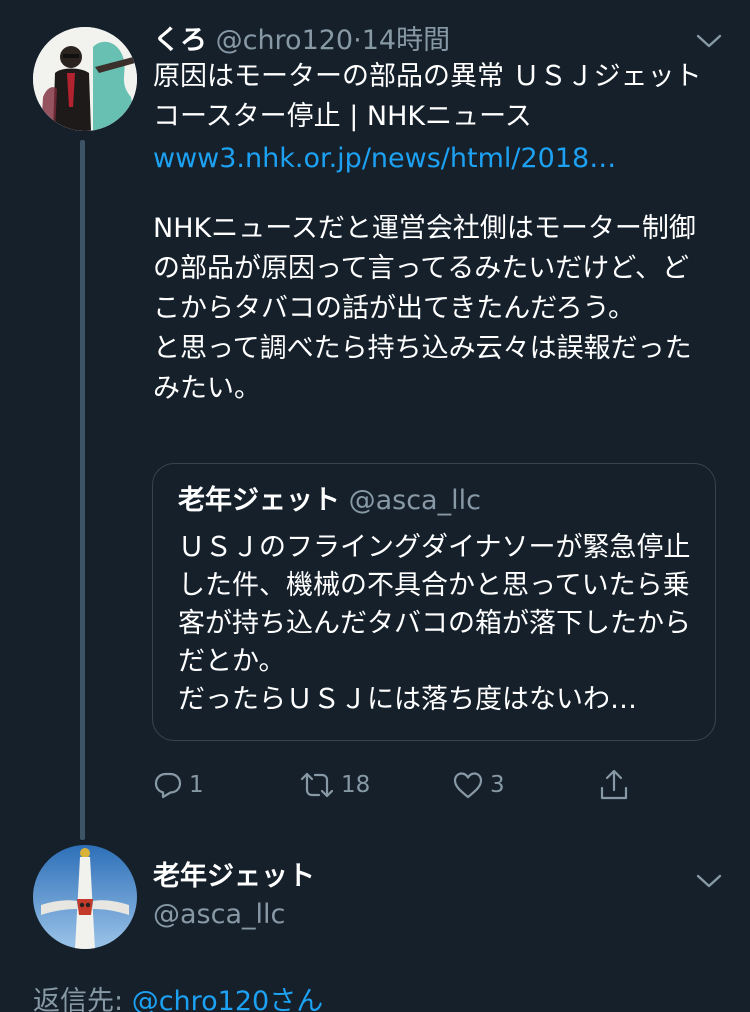 This screenshot has height=1012, width=750. Describe the element at coordinates (234, 877) in the screenshot. I see `reply-author-name: 老年ジェット` at that location.